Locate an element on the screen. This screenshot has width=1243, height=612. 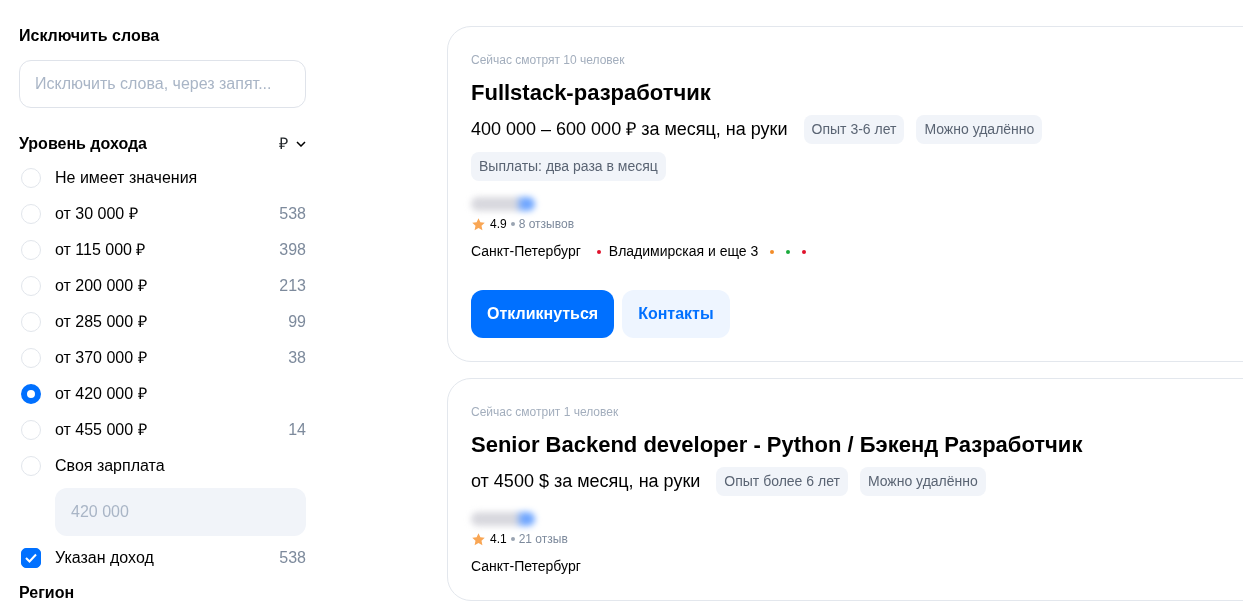
option-label: от 370 000 ₽ is located at coordinates (101, 358).